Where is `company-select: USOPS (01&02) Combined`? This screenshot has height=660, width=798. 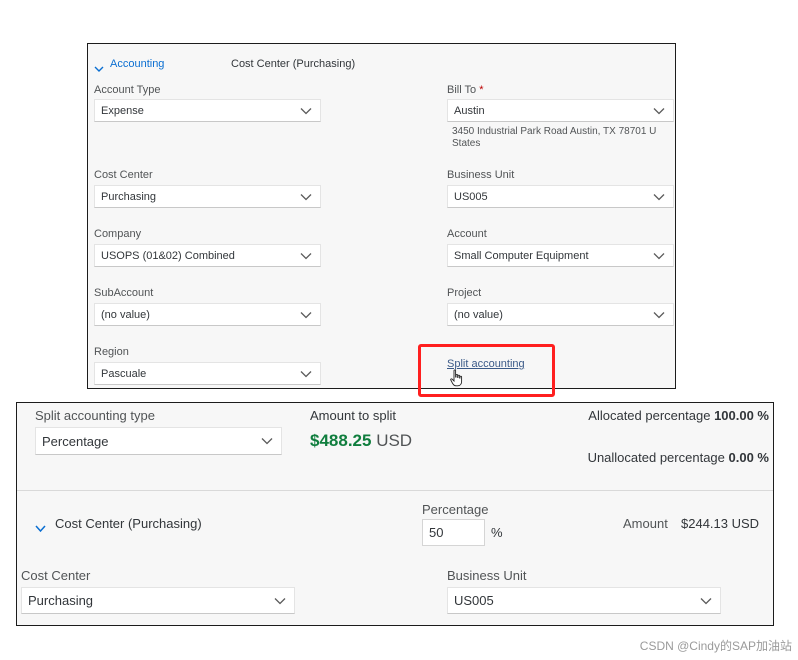 company-select: USOPS (01&02) Combined is located at coordinates (207, 255).